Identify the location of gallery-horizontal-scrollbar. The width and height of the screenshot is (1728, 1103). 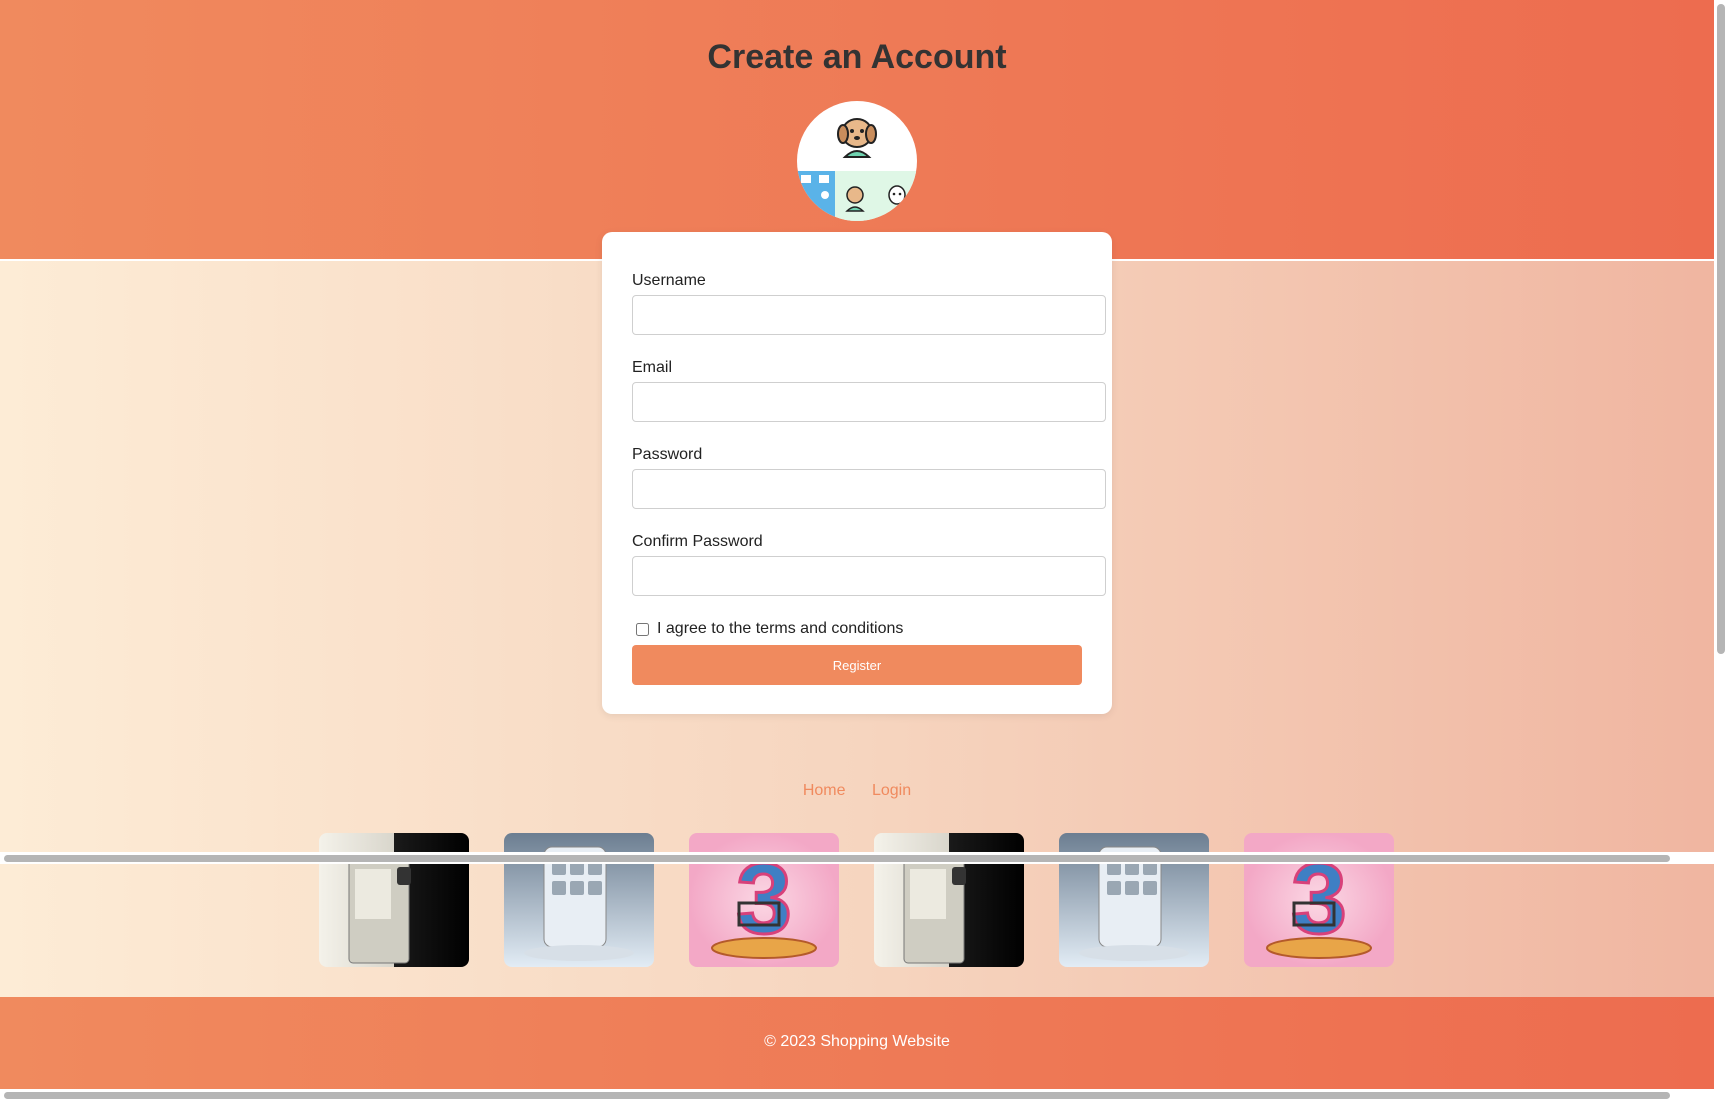
(857, 858).